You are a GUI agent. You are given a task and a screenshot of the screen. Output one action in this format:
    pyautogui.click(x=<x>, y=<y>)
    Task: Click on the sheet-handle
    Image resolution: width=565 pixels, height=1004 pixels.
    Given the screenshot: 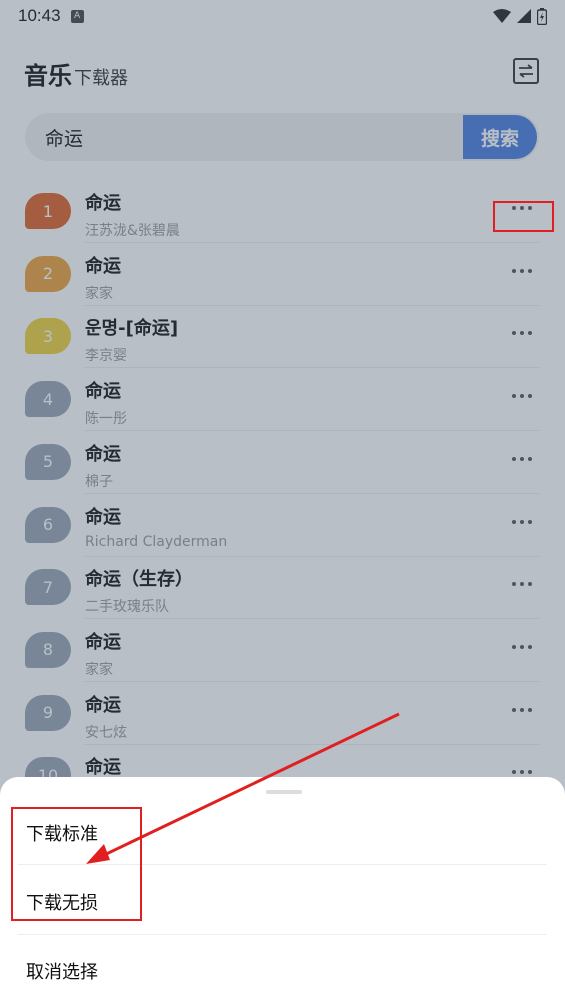 What is the action you would take?
    pyautogui.click(x=284, y=792)
    